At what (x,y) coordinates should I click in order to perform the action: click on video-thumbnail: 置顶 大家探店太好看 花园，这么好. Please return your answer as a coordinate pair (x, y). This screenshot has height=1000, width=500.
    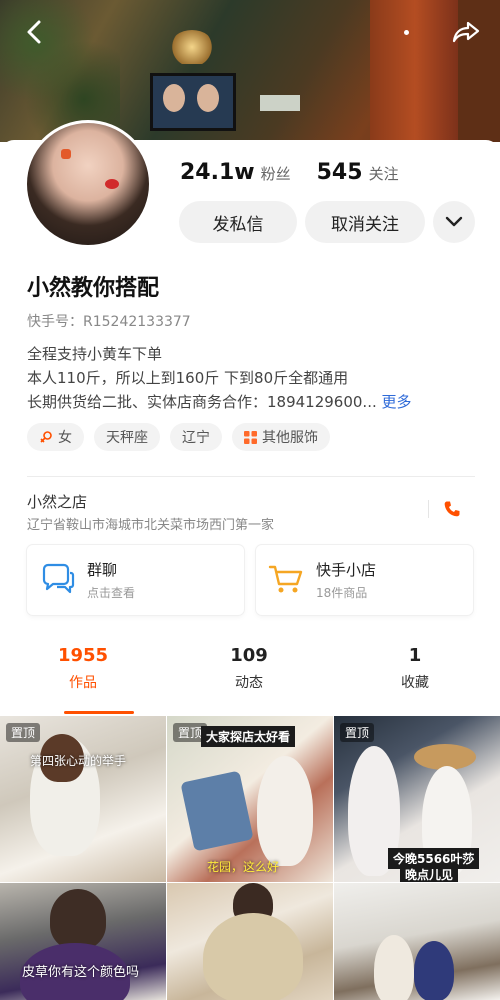
    Looking at the image, I should click on (250, 799).